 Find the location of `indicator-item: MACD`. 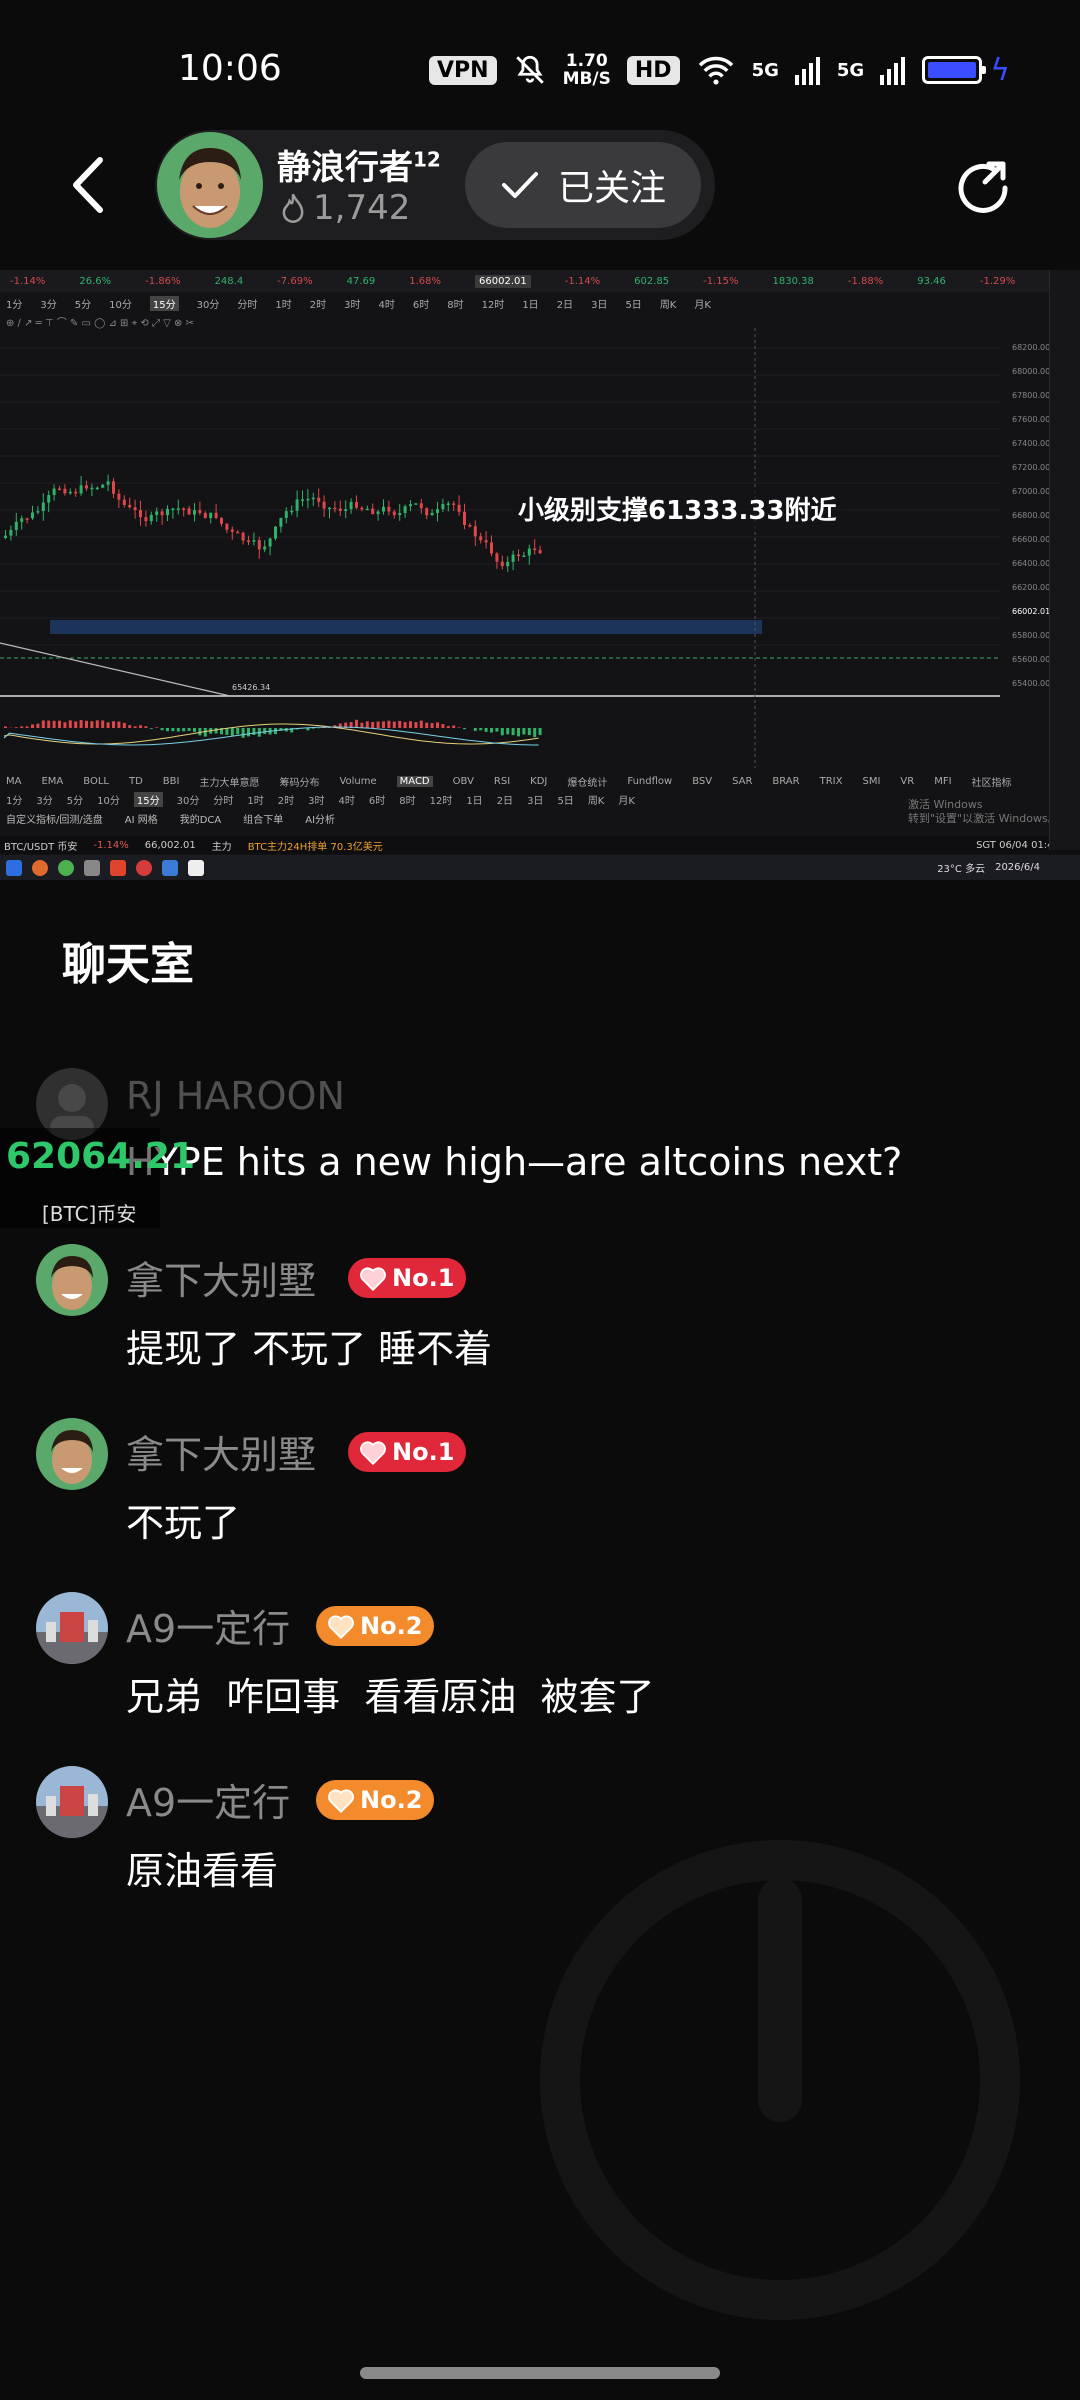

indicator-item: MACD is located at coordinates (414, 781).